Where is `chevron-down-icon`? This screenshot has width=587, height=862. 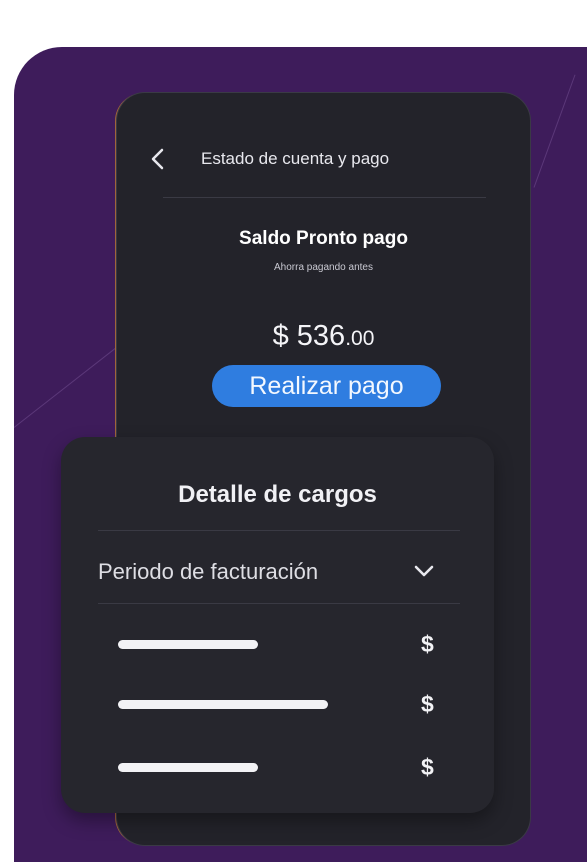
chevron-down-icon is located at coordinates (424, 571).